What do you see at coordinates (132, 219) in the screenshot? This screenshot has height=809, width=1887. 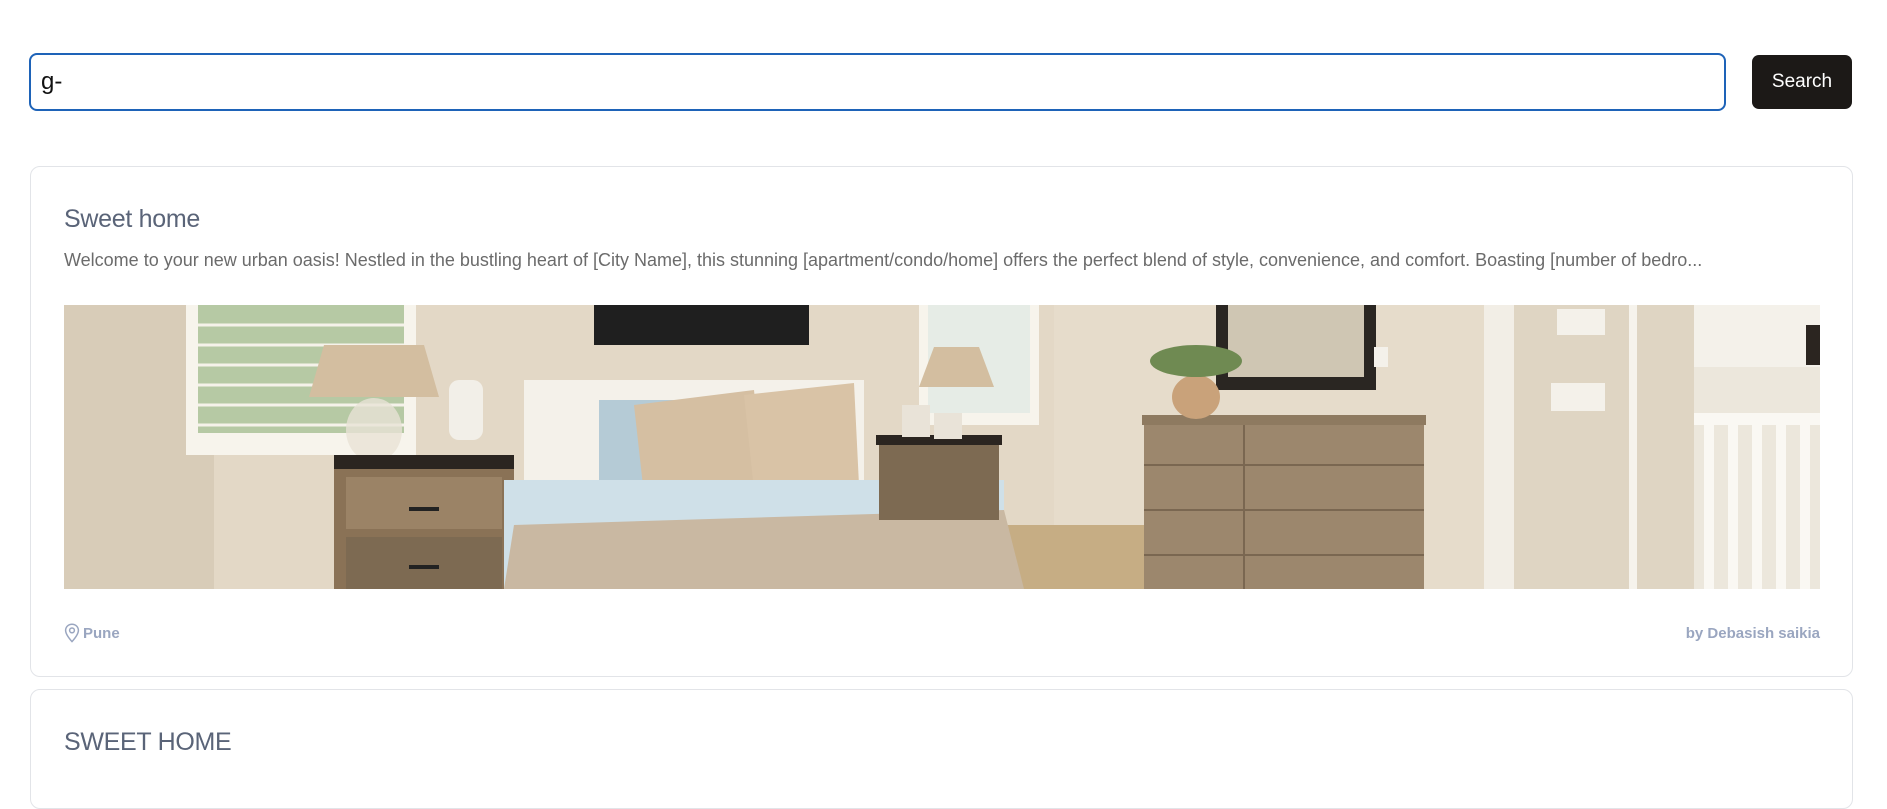 I see `listing-title: Sweet home` at bounding box center [132, 219].